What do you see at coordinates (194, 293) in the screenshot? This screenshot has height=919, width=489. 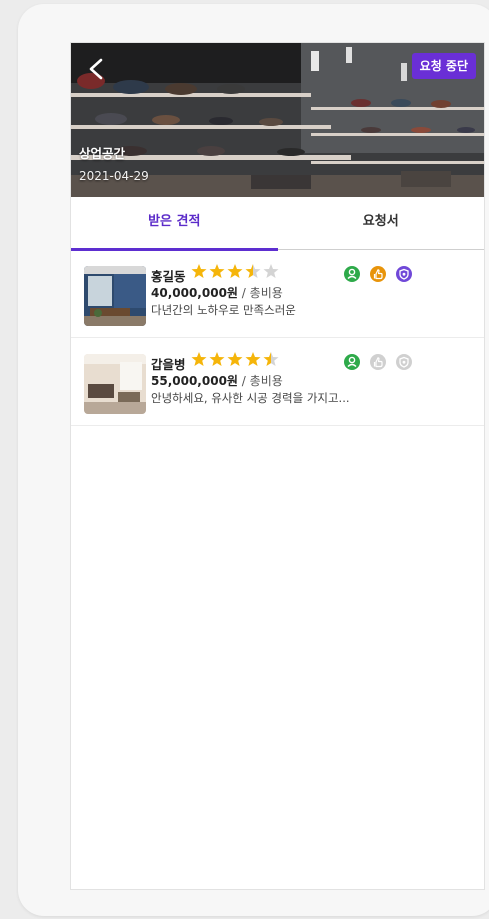 I see `price-amount: 40,000,000원` at bounding box center [194, 293].